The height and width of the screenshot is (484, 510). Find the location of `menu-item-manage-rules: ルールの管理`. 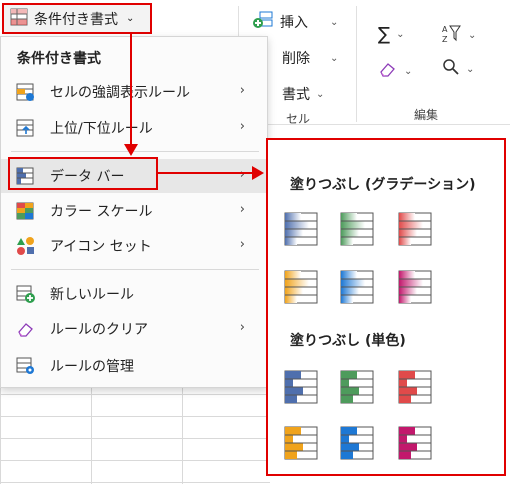

menu-item-manage-rules: ルールの管理 is located at coordinates (134, 366).